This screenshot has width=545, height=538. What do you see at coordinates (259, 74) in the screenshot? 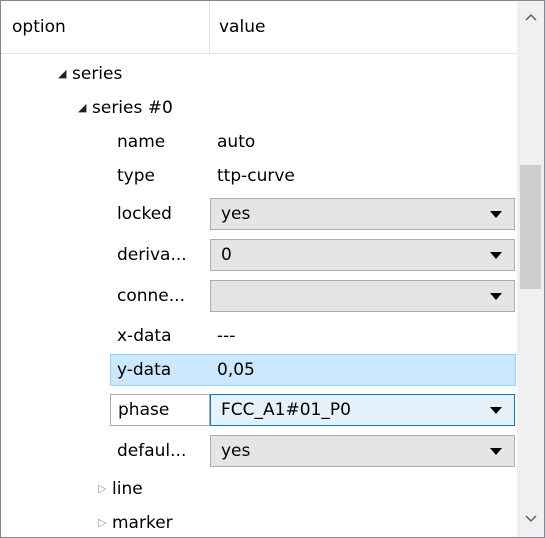
I see `tree-node-series: ◢ series` at bounding box center [259, 74].